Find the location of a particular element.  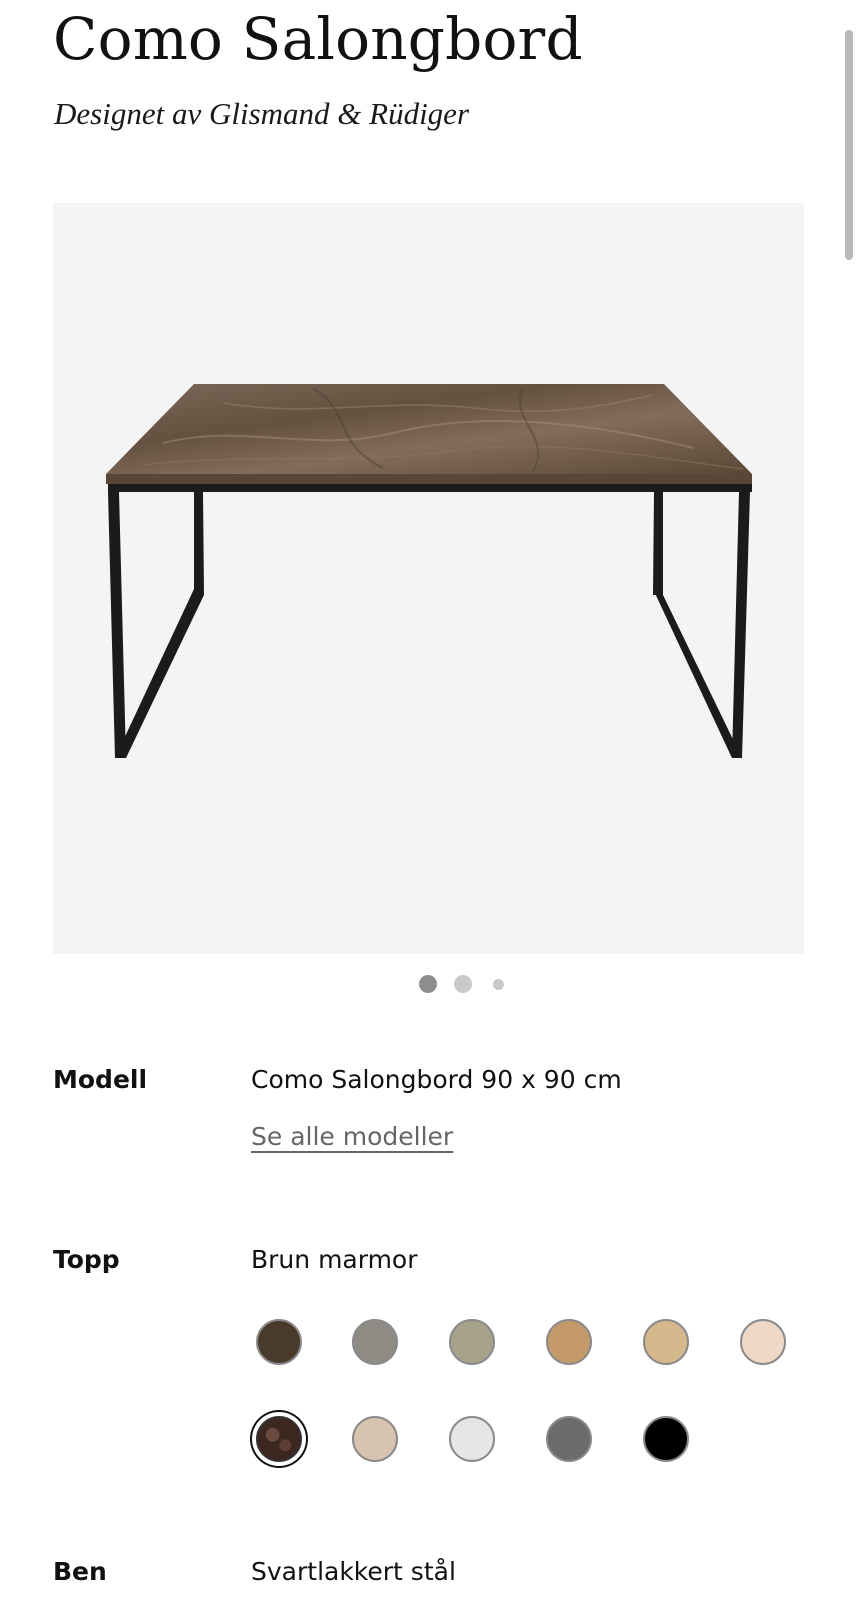

swatch-light-oak is located at coordinates (666, 1342).